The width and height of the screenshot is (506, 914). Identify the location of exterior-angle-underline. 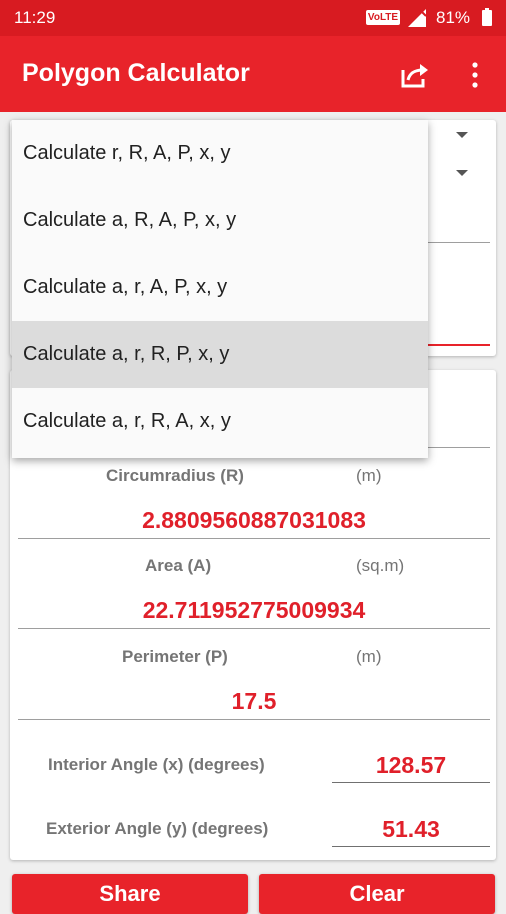
(411, 846).